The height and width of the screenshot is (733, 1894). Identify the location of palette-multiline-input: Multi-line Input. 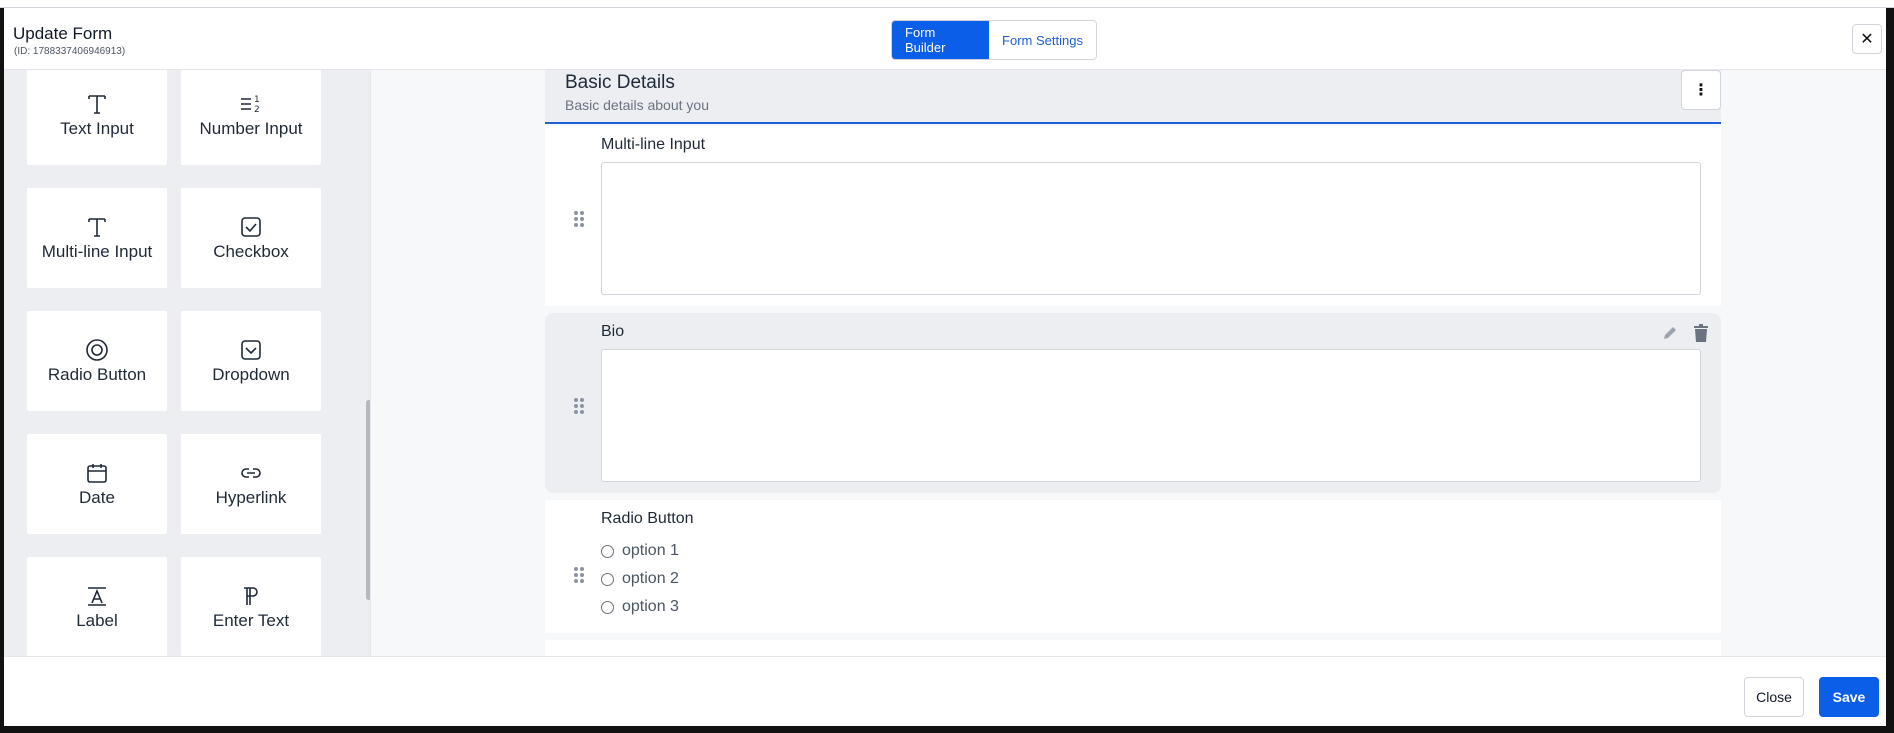
(97, 238).